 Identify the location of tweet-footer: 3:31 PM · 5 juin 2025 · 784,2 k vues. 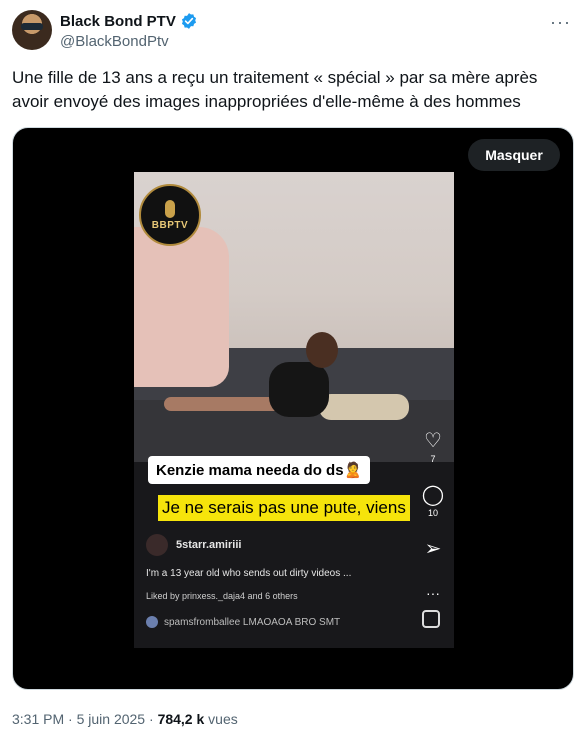
(125, 719).